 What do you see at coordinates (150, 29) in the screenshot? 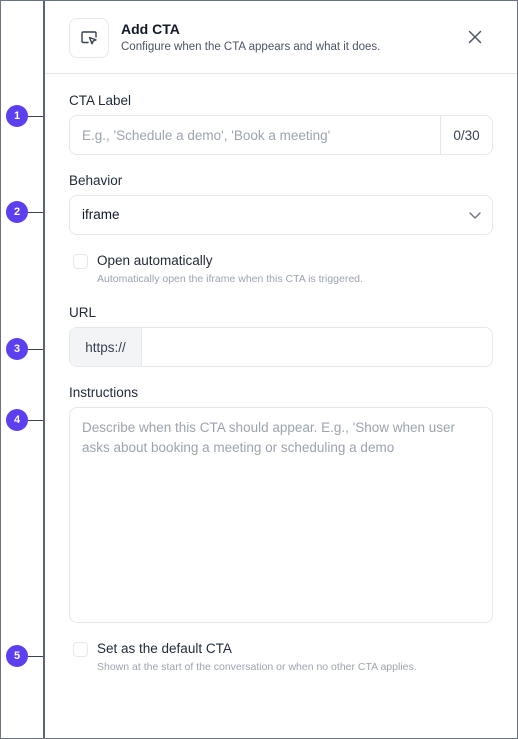
I see `panel-title: Add CTA` at bounding box center [150, 29].